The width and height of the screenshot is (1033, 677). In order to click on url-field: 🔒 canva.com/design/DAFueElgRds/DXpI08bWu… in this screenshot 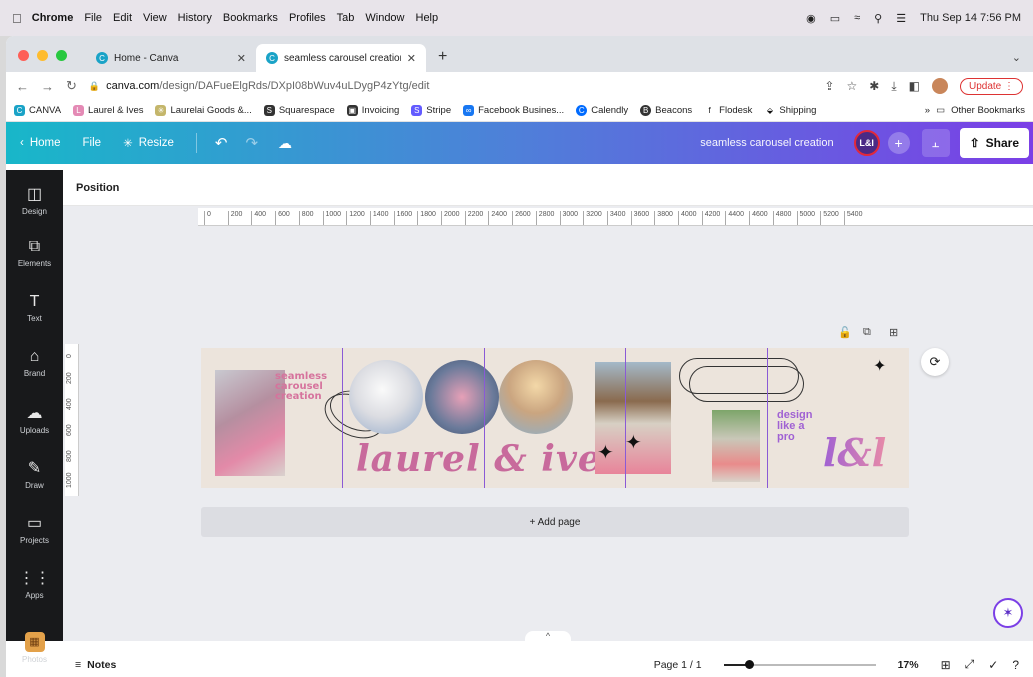, I will do `click(451, 86)`.